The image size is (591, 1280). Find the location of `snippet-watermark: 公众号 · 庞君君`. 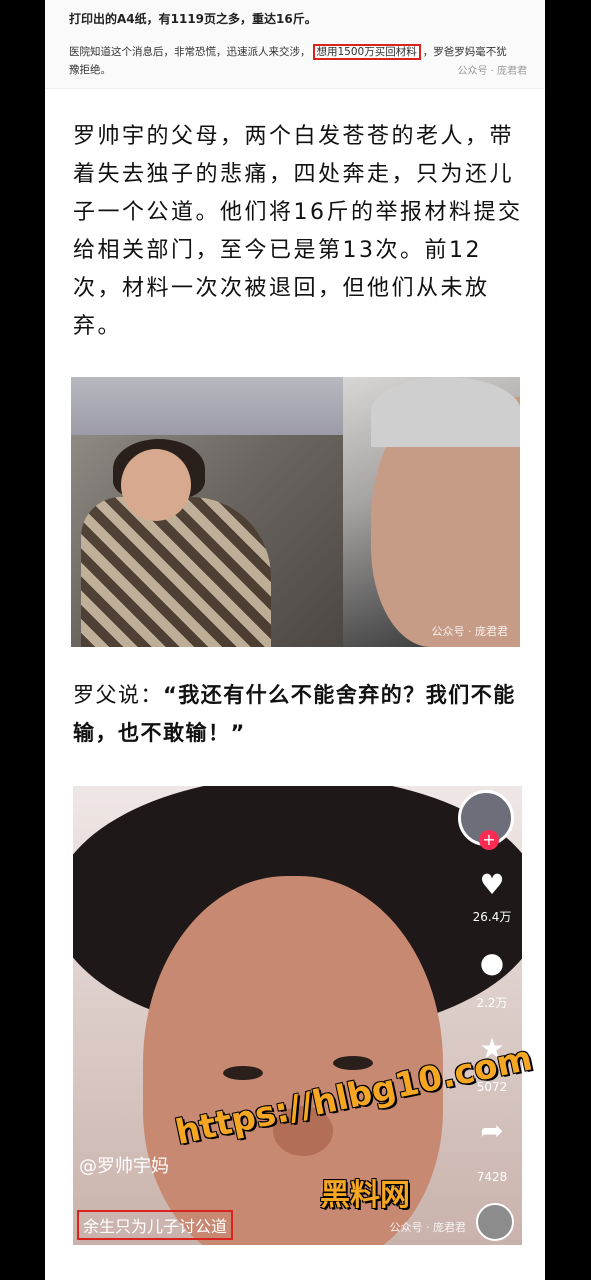

snippet-watermark: 公众号 · 庞君君 is located at coordinates (492, 71).